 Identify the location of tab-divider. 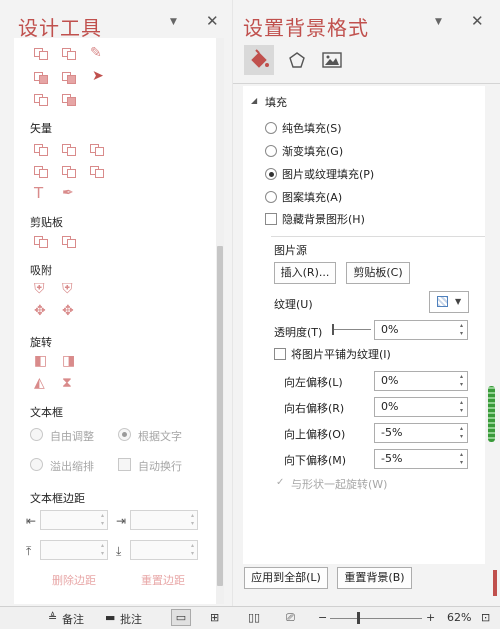
(366, 83).